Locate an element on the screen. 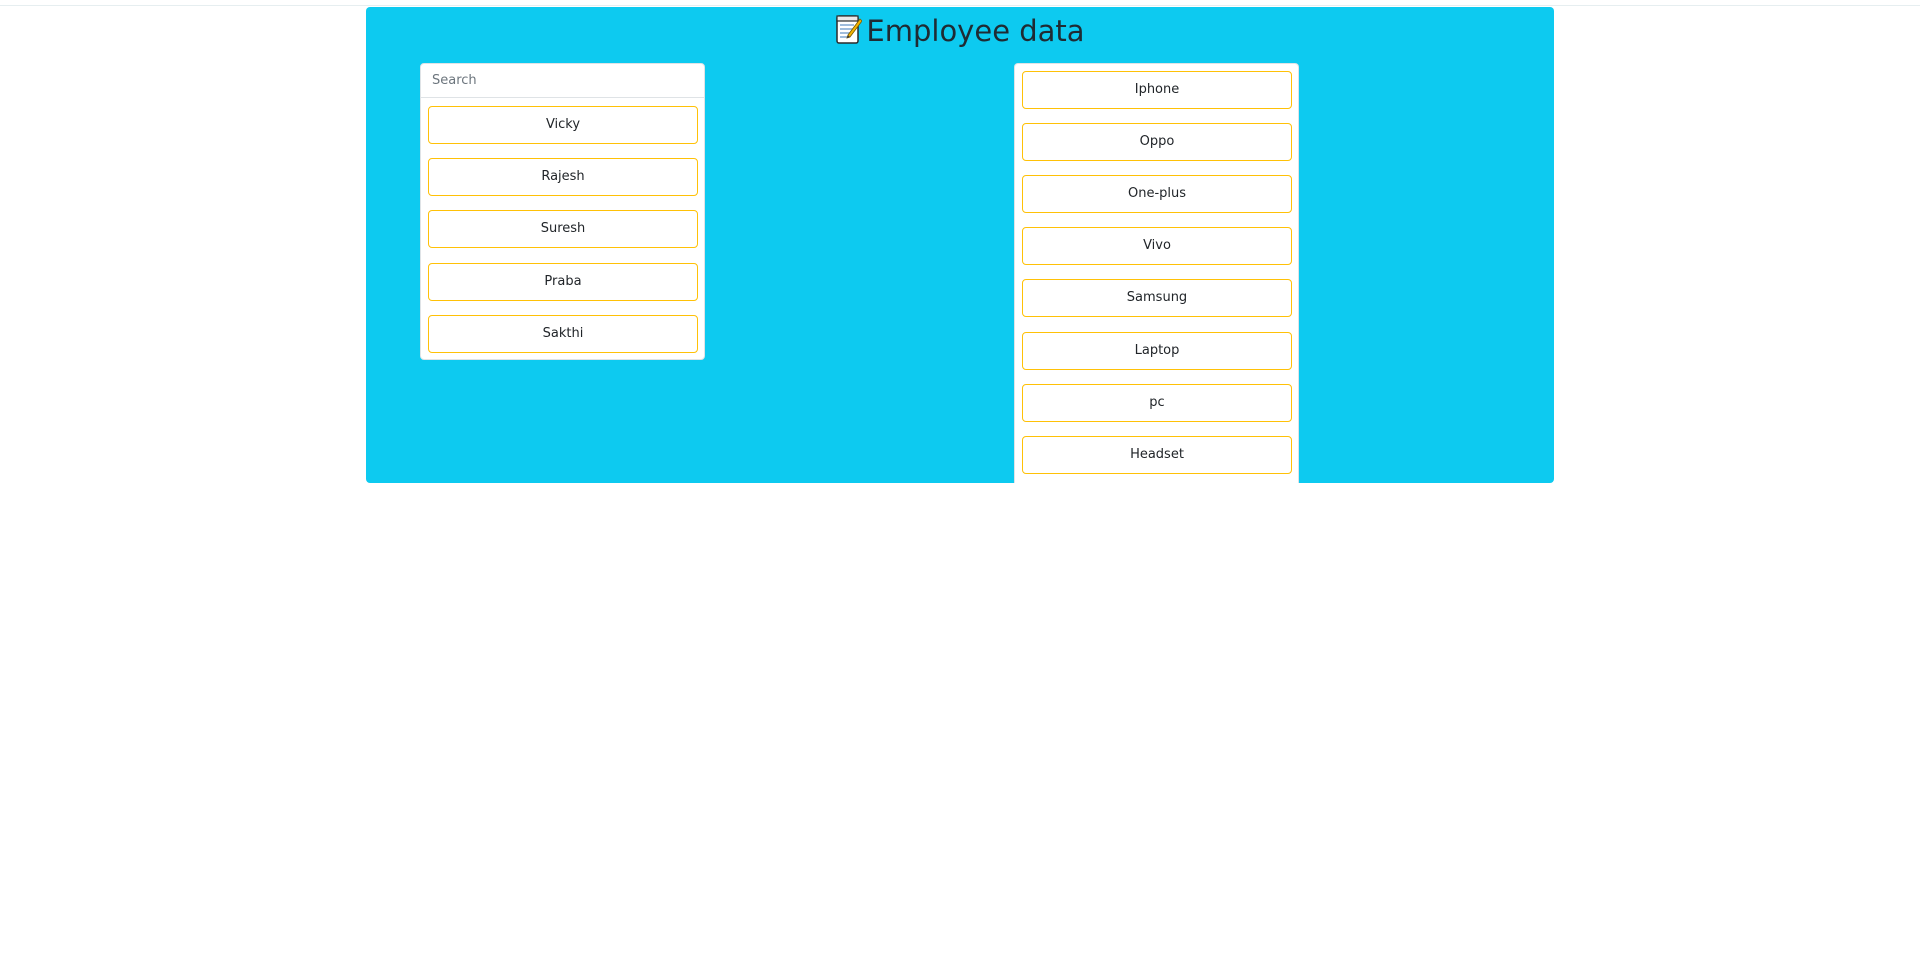  employee-item-praba: Praba is located at coordinates (563, 282).